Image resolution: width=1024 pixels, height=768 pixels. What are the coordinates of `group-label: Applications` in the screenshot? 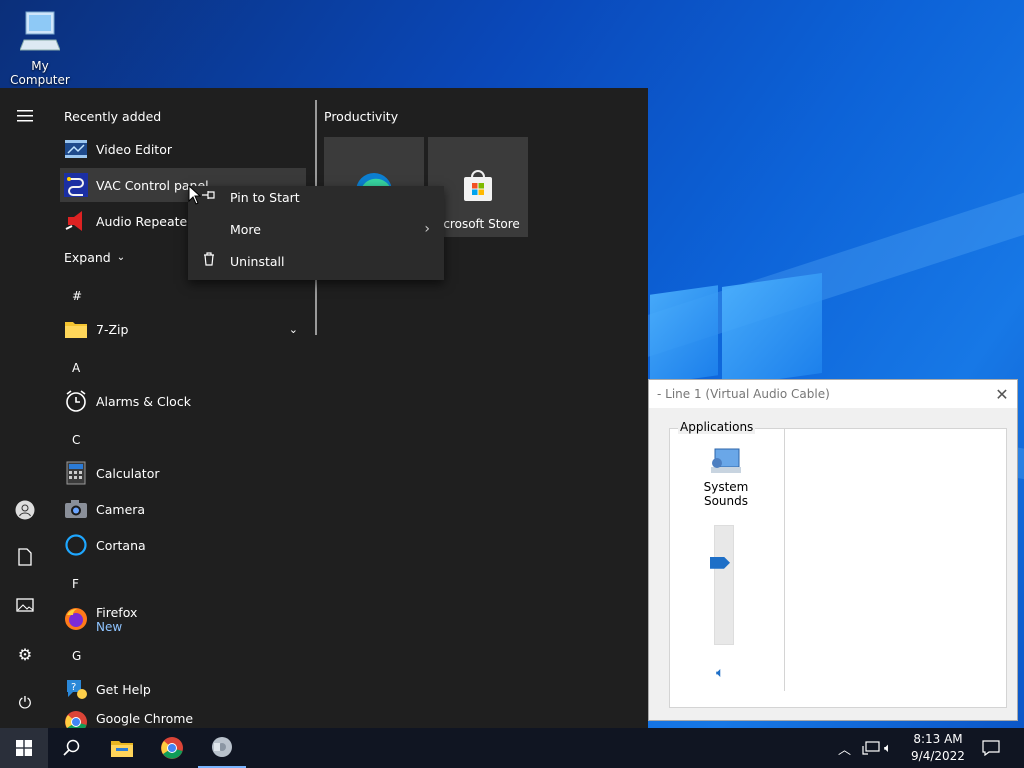 It's located at (717, 427).